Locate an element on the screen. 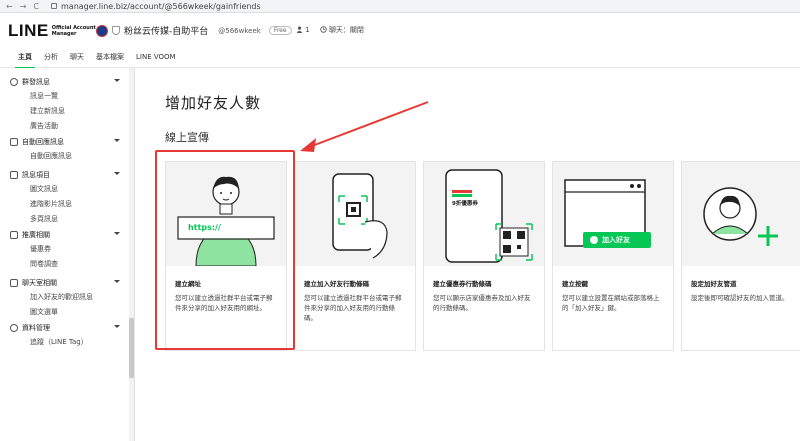 The height and width of the screenshot is (441, 800). annotation-arrow is located at coordinates (364, 126).